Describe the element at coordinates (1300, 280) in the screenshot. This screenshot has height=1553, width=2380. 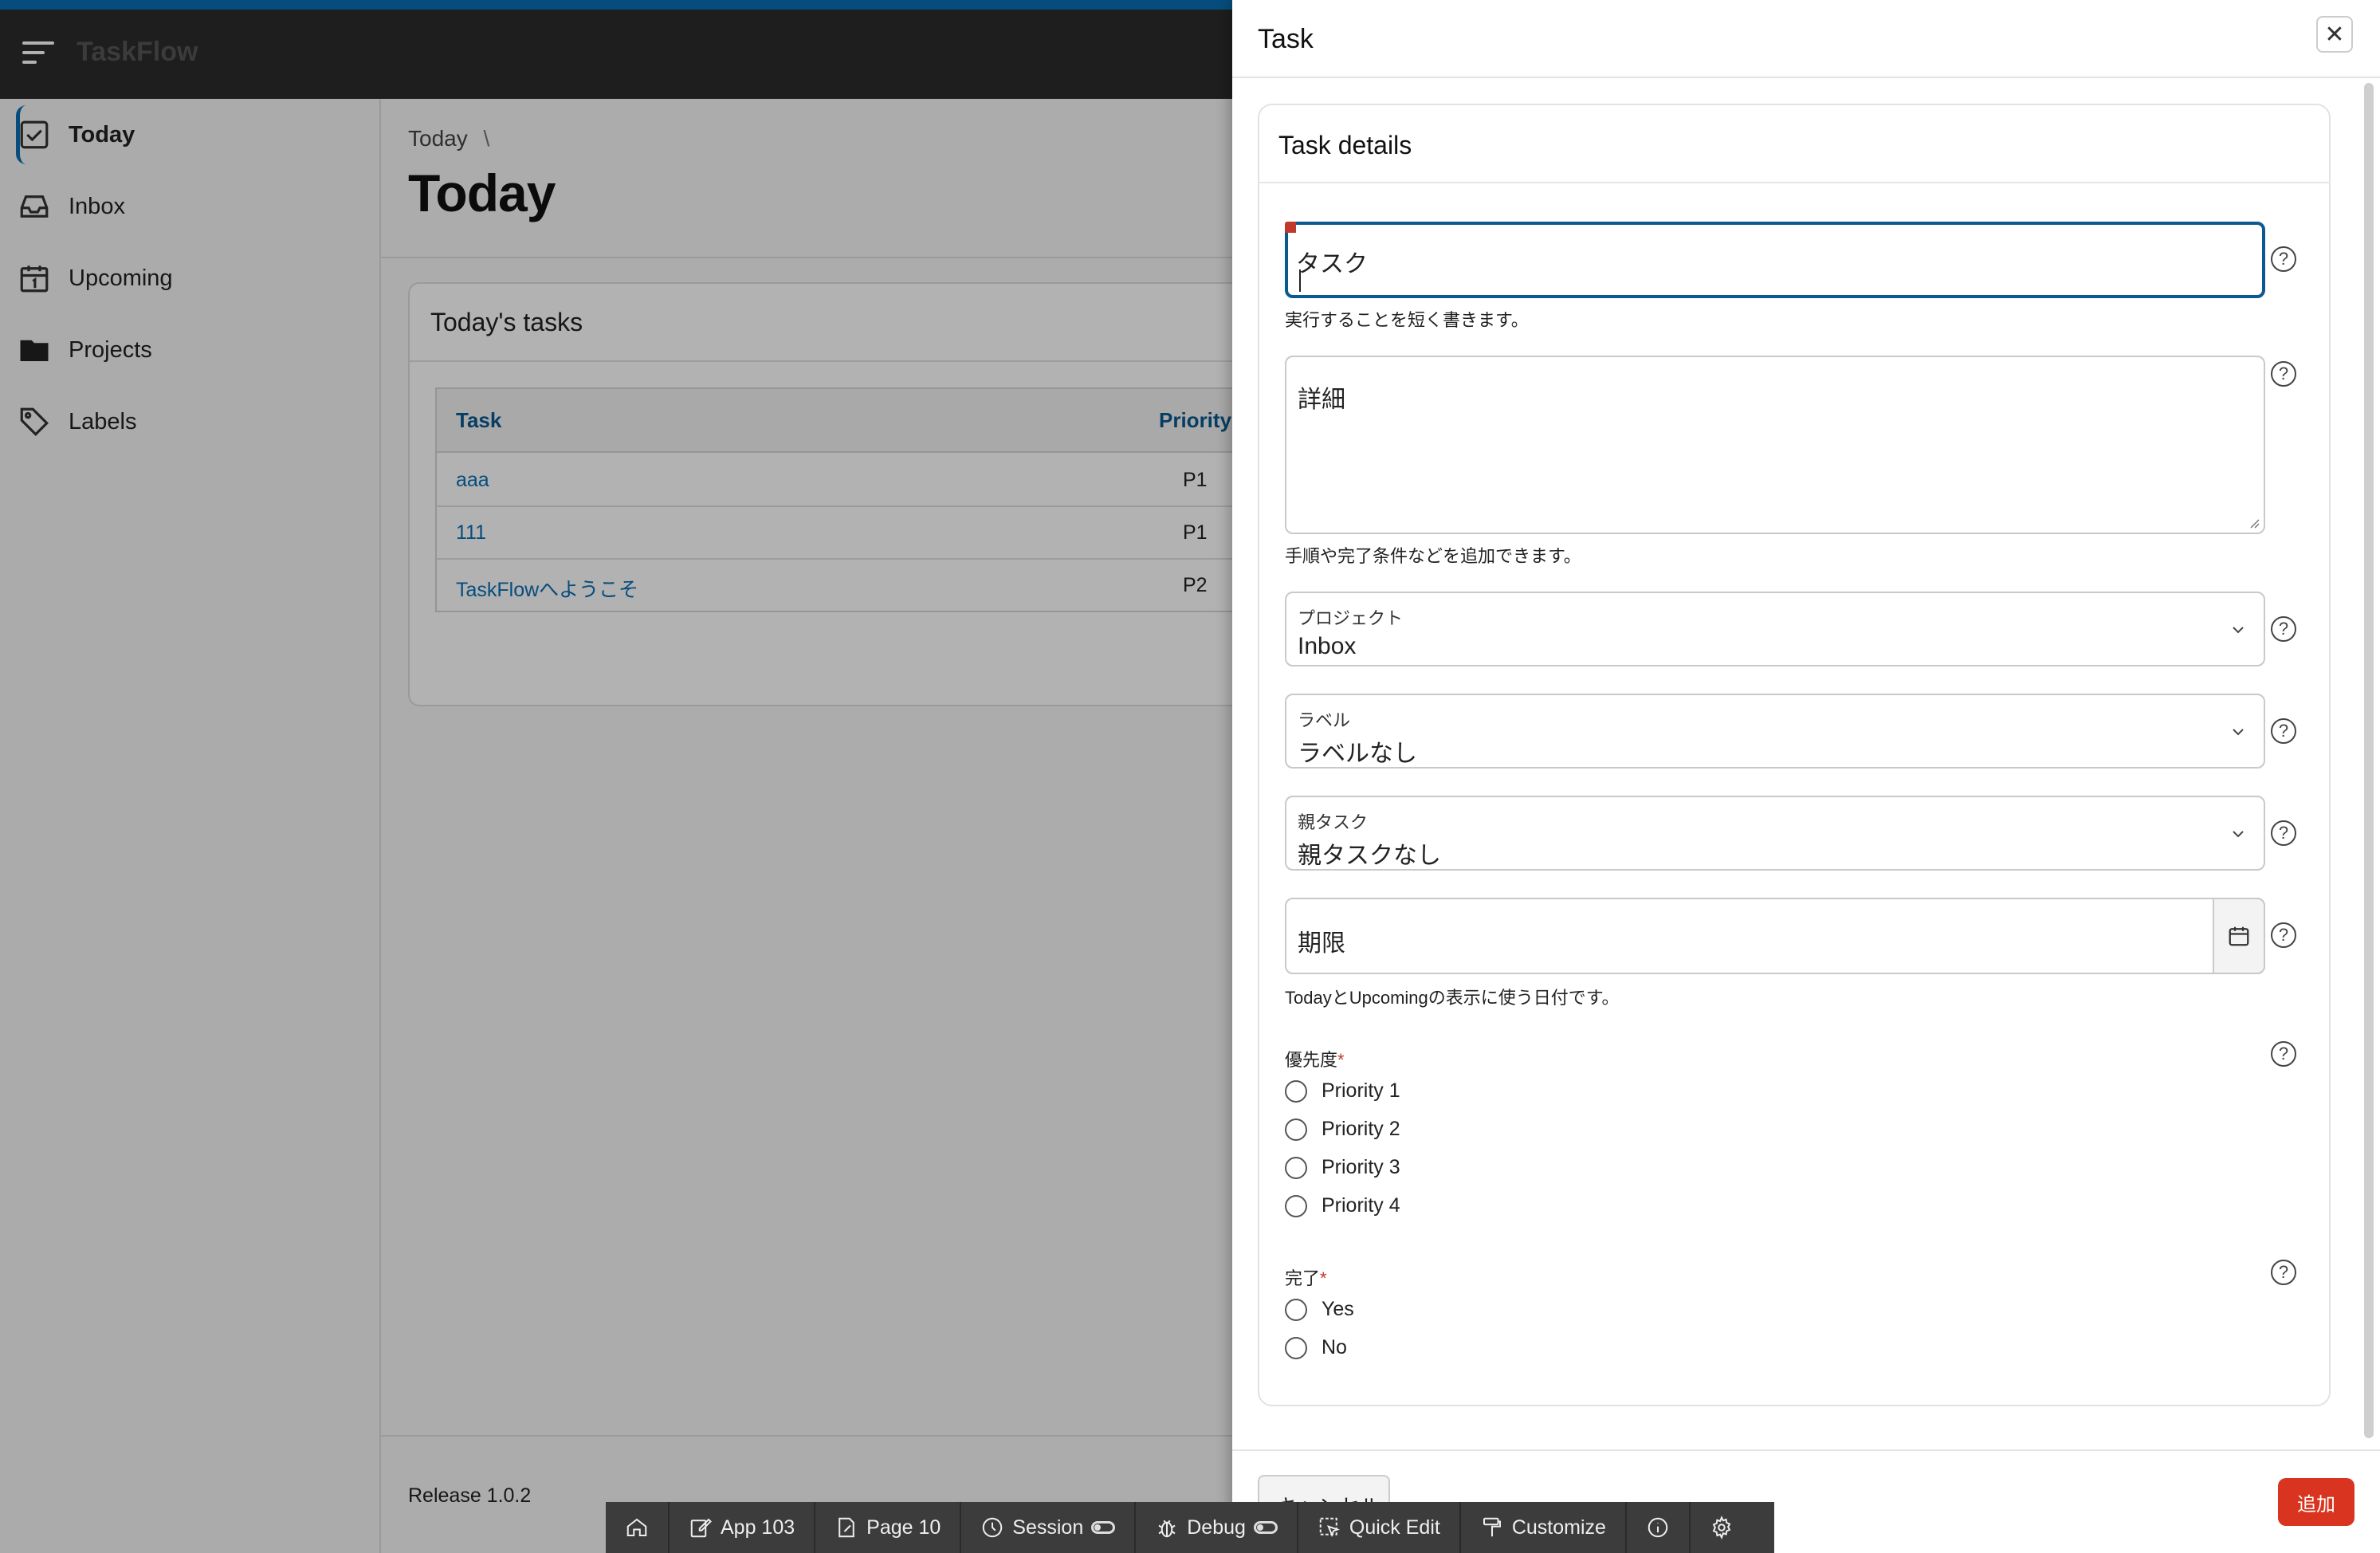
I see `text-cursor` at that location.